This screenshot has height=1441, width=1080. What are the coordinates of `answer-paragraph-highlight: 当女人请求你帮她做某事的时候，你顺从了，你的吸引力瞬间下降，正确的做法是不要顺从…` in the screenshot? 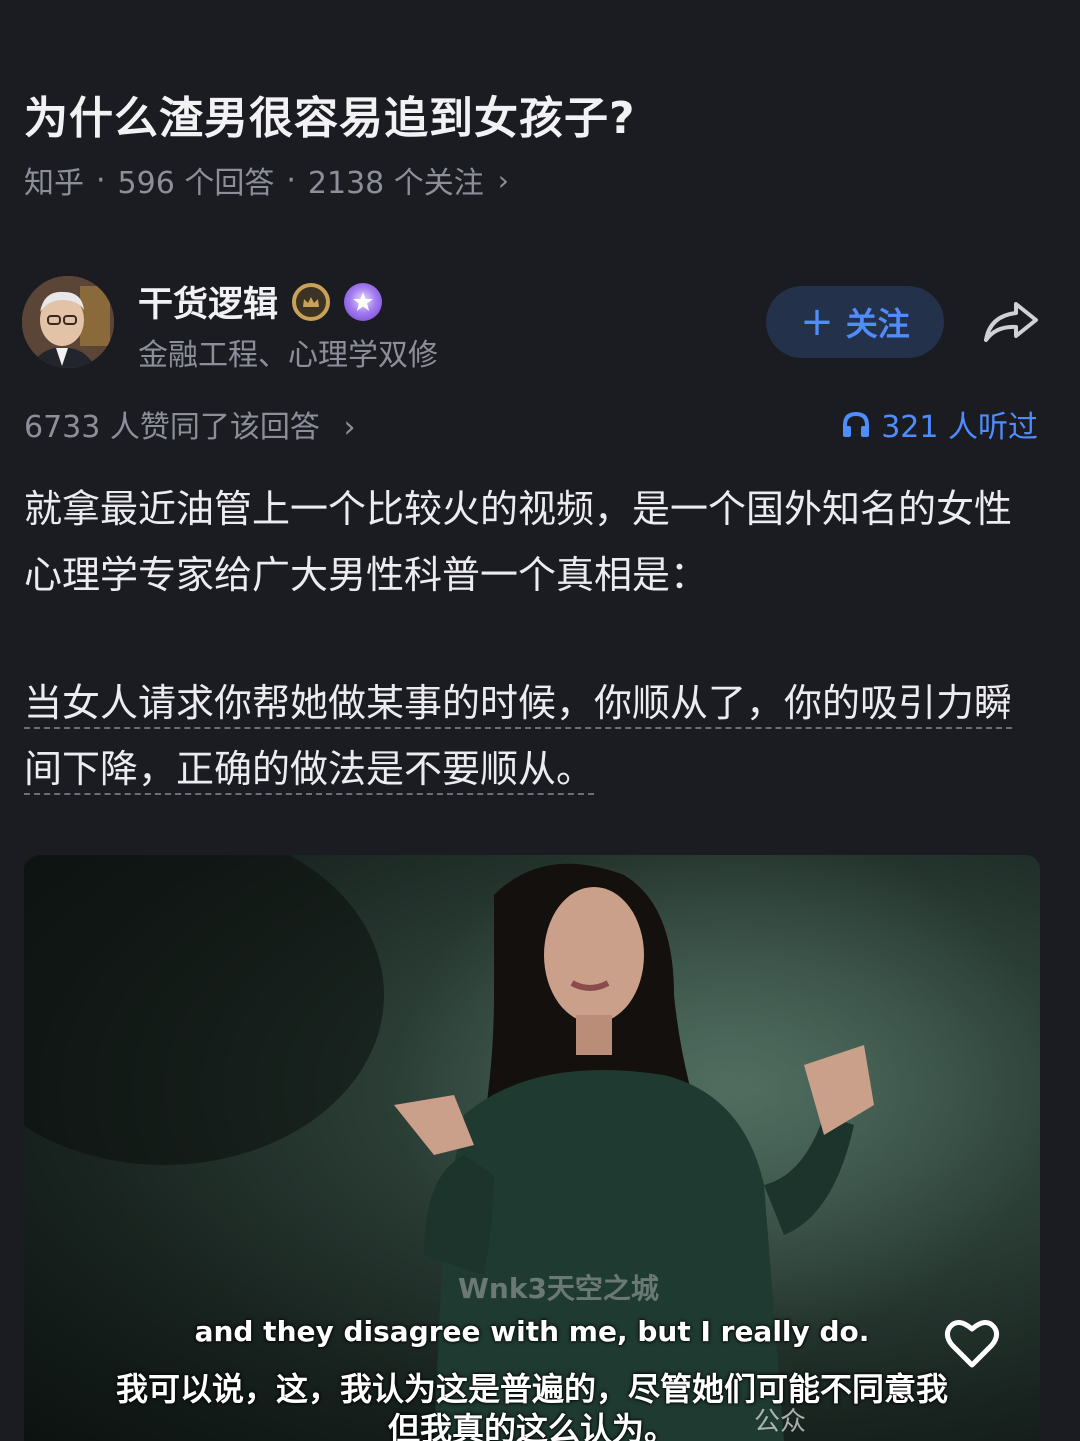 It's located at (519, 736).